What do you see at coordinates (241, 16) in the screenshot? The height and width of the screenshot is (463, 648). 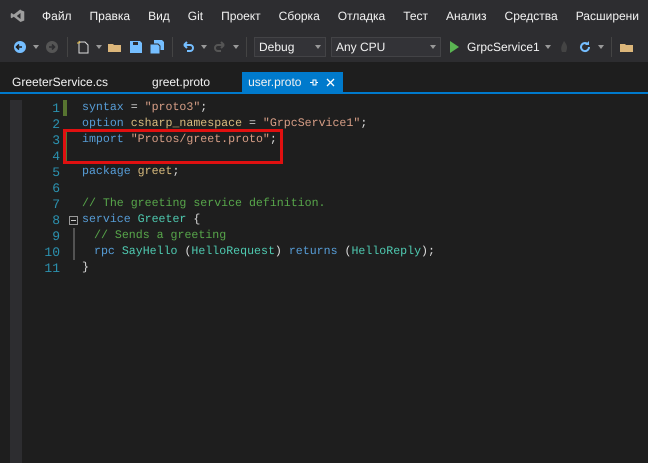 I see `menu-item: Проект` at bounding box center [241, 16].